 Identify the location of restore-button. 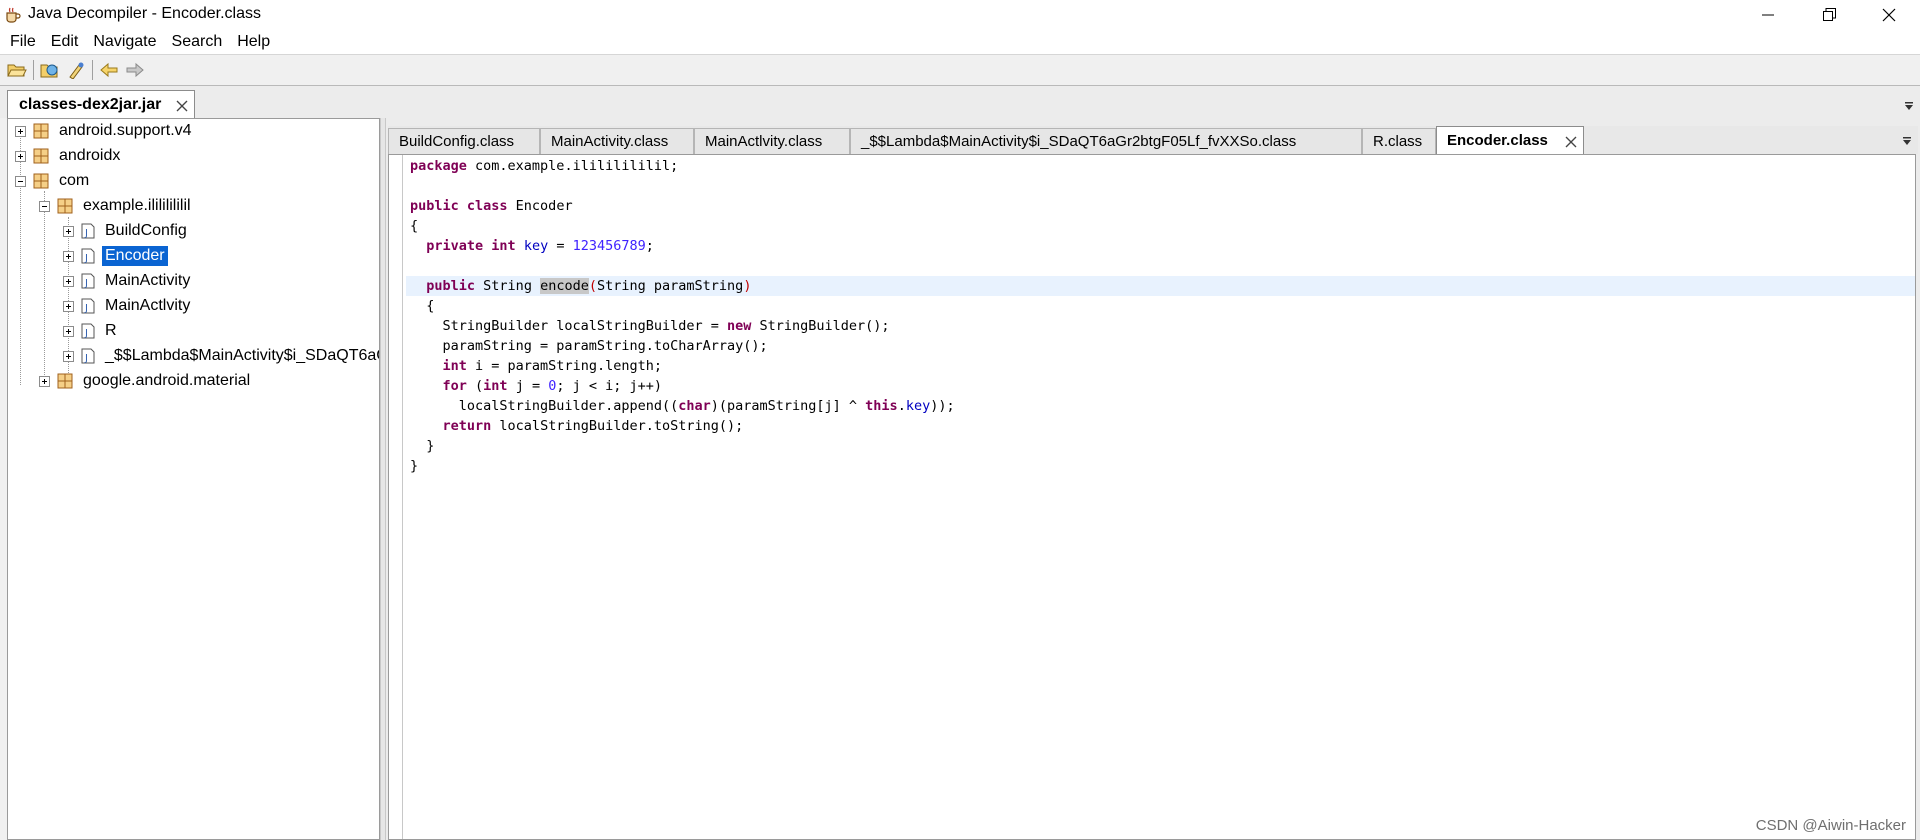
(1829, 14).